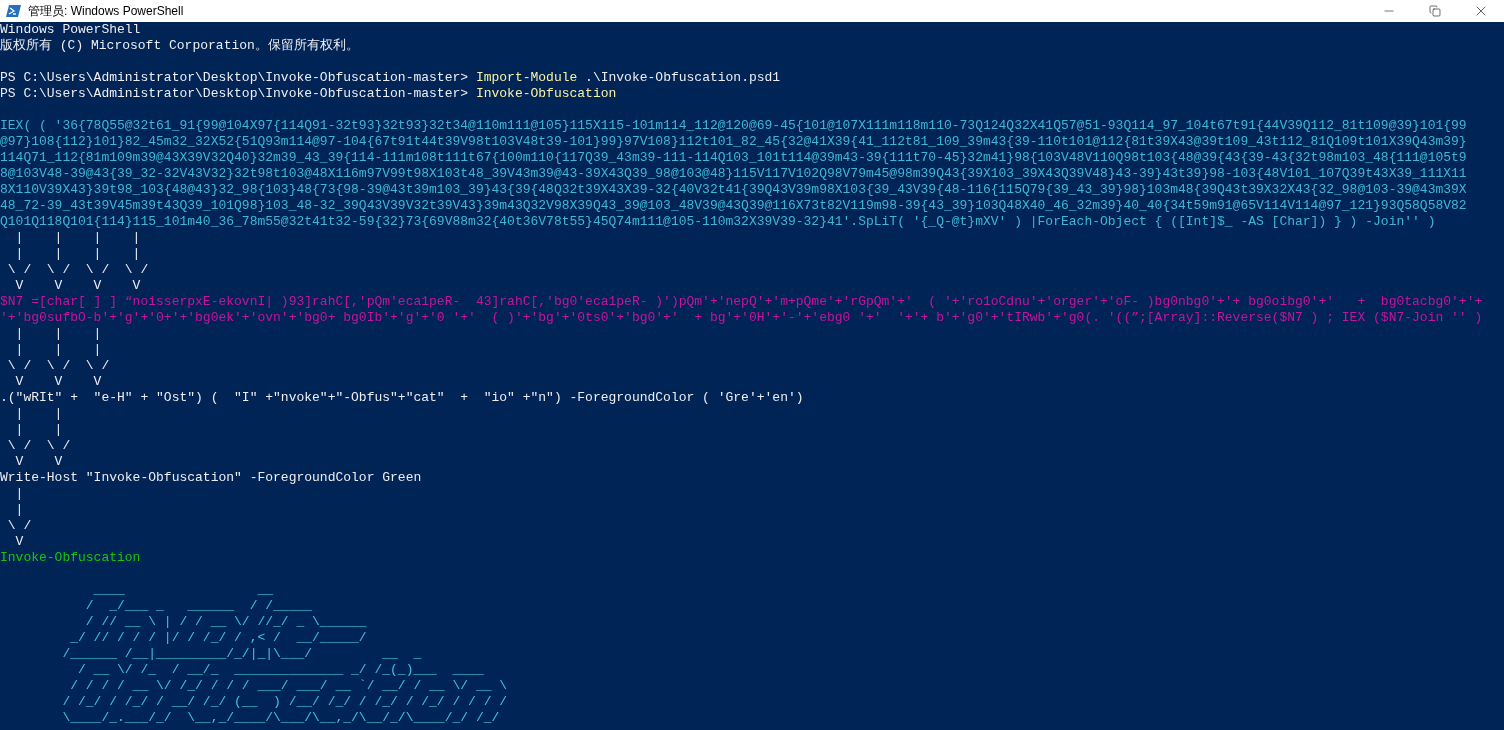 This screenshot has height=730, width=1504. I want to click on restore-icon, so click(1435, 11).